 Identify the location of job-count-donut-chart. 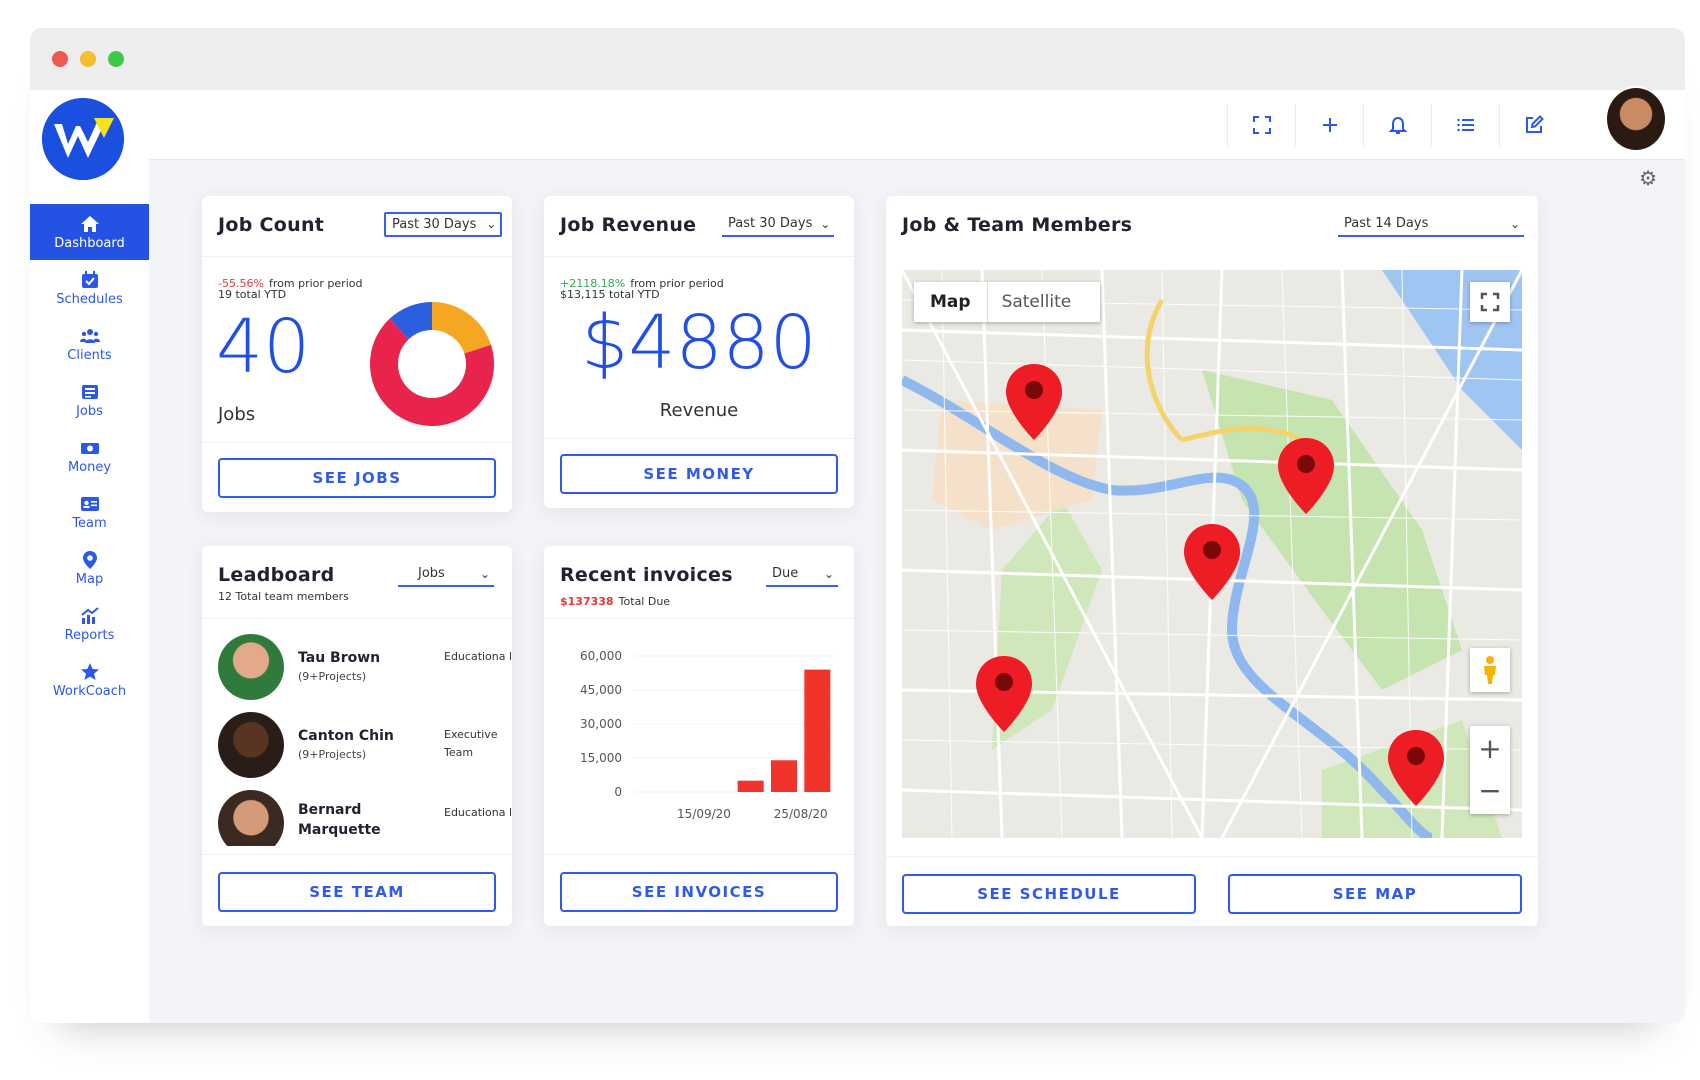
(432, 364).